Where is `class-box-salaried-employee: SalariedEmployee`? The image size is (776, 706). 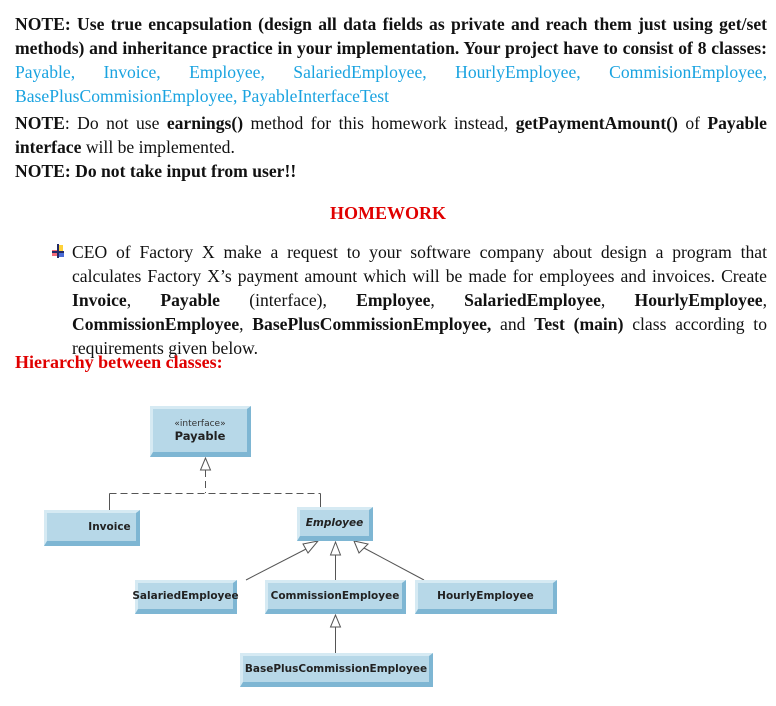 class-box-salaried-employee: SalariedEmployee is located at coordinates (185, 597).